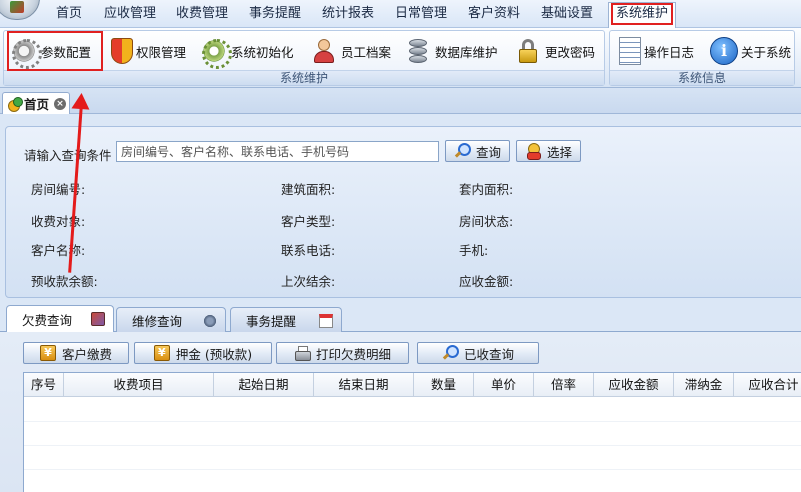 This screenshot has height=492, width=801. What do you see at coordinates (86, 354) in the screenshot?
I see `customer-payment-label: 客户缴费` at bounding box center [86, 354].